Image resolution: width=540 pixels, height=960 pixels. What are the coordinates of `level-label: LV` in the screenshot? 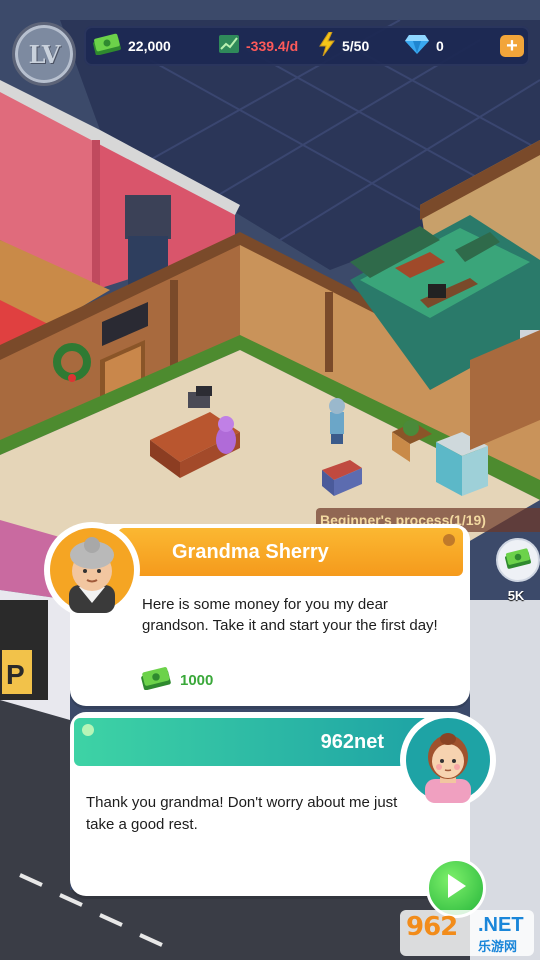 It's located at (44, 54).